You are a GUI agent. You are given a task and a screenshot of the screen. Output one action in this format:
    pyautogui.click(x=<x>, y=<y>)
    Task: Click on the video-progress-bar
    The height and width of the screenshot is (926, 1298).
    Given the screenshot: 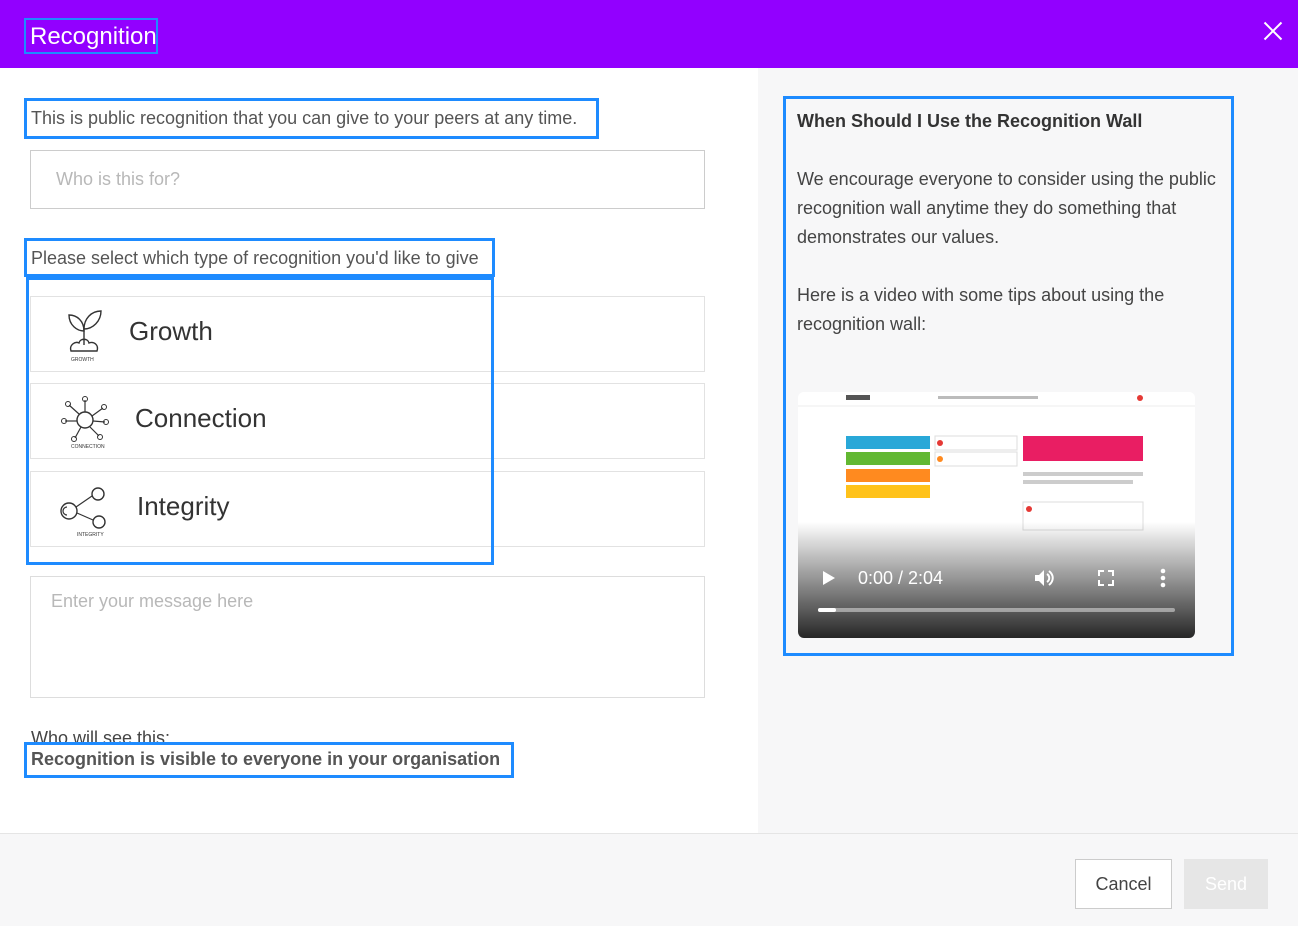 What is the action you would take?
    pyautogui.click(x=996, y=610)
    